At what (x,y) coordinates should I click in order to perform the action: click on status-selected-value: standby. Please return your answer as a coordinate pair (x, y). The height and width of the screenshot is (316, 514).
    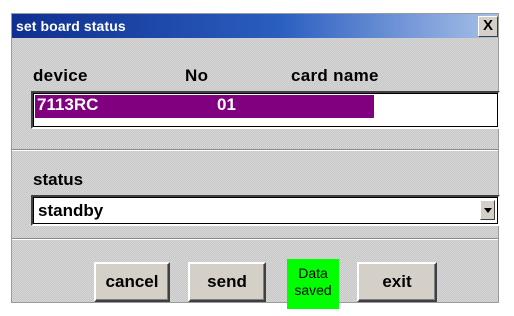
    Looking at the image, I should click on (71, 210).